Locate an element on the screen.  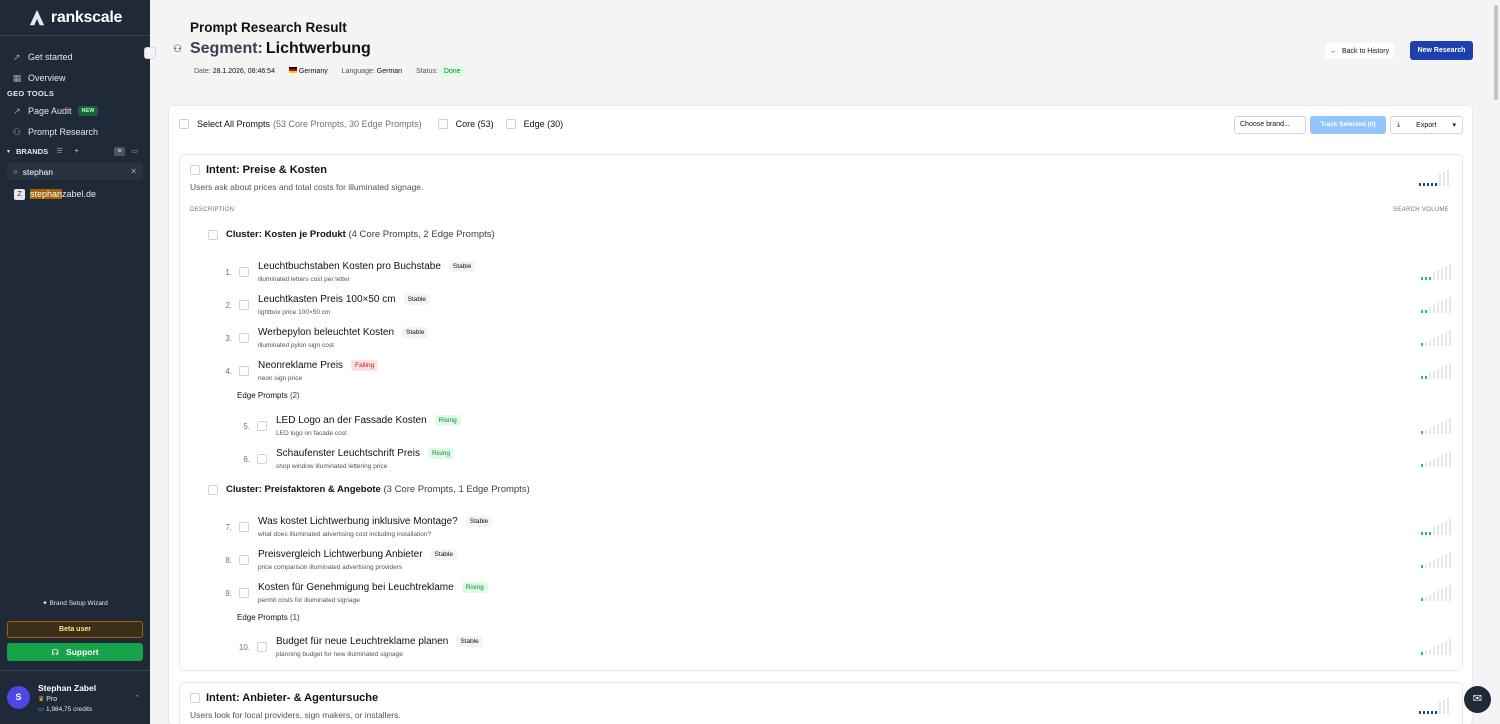
prompt-title: LED Logo an der Fassade Kosten is located at coordinates (351, 420).